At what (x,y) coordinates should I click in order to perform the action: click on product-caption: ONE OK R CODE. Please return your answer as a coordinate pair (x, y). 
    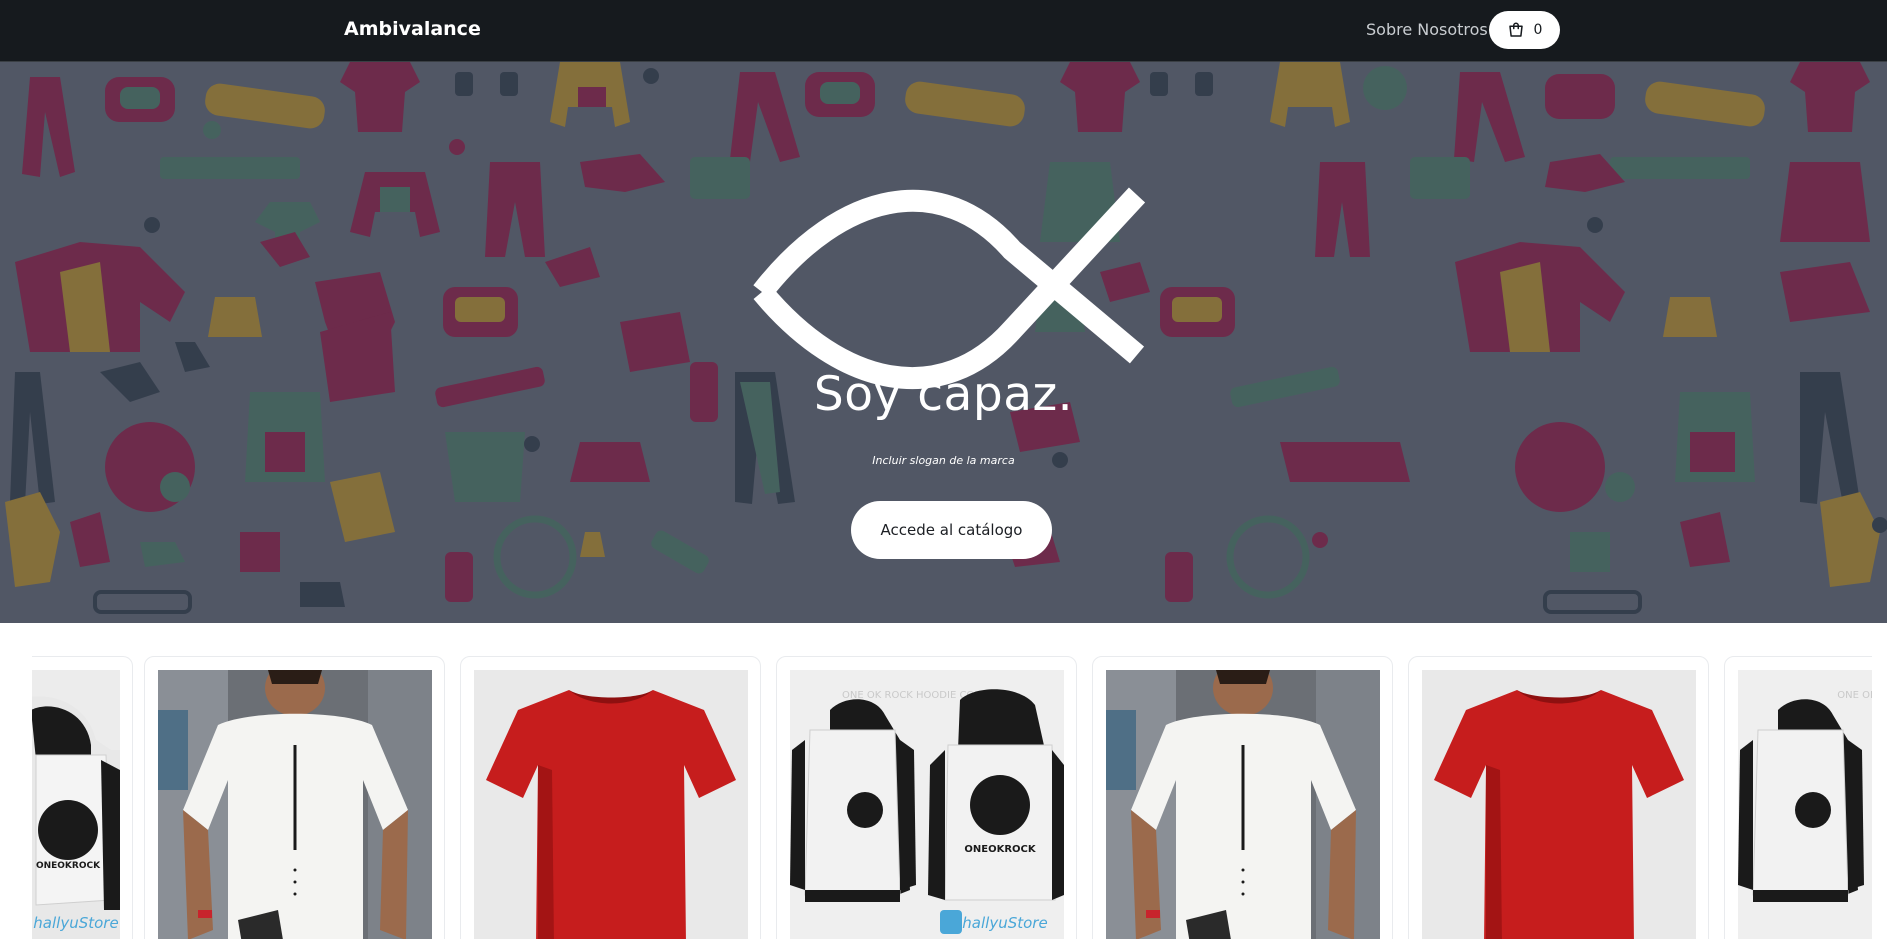
    Looking at the image, I should click on (1854, 695).